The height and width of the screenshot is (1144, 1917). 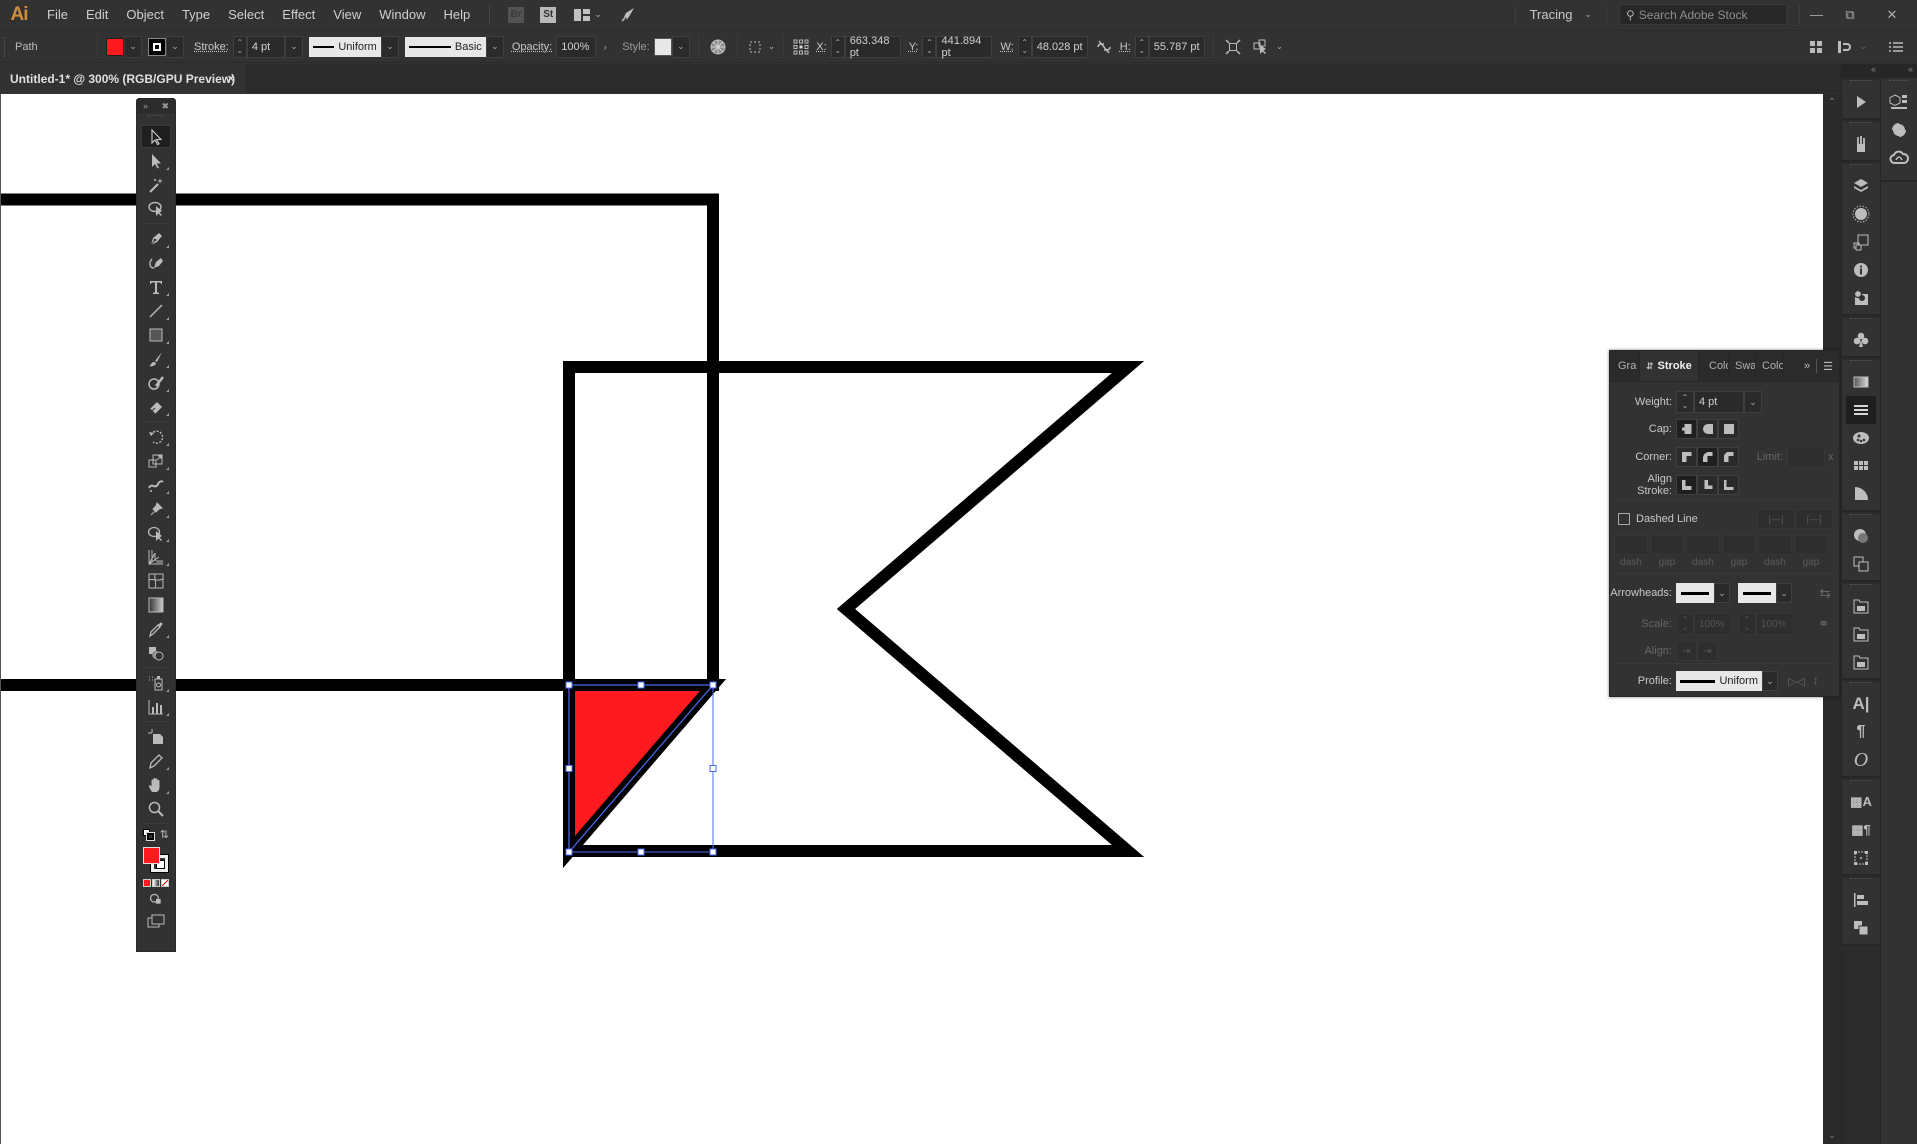 What do you see at coordinates (156, 899) in the screenshot?
I see `draw-mode-icon` at bounding box center [156, 899].